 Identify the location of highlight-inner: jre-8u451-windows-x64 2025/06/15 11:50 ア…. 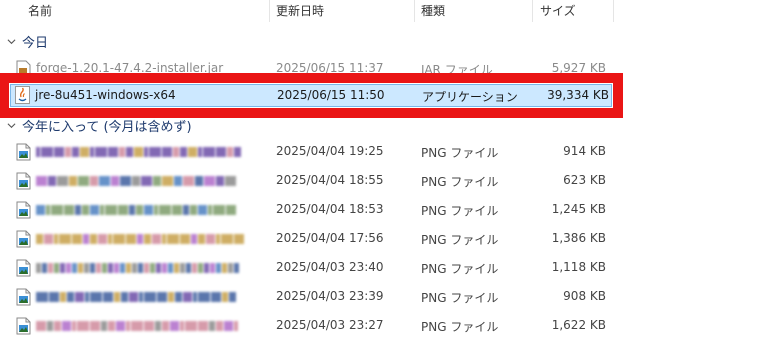
(311, 95).